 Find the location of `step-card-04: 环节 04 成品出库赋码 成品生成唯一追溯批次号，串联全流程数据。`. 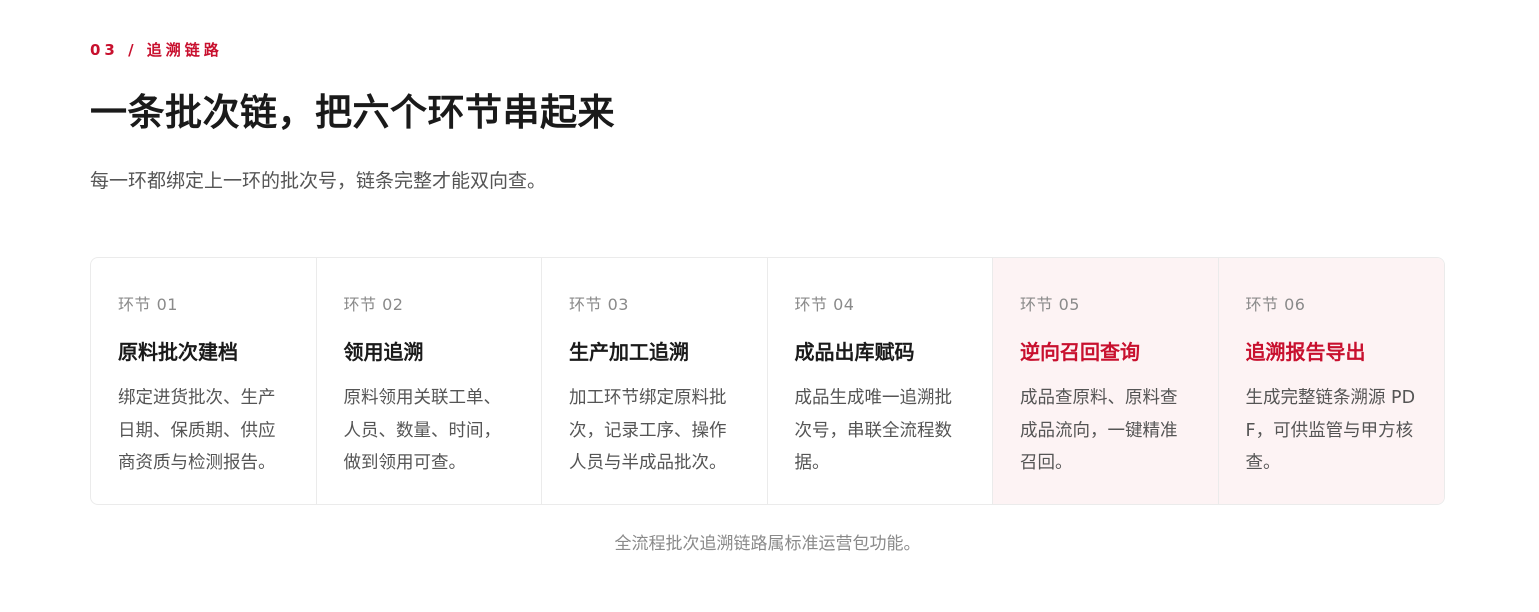

step-card-04: 环节 04 成品出库赋码 成品生成唯一追溯批次号，串联全流程数据。 is located at coordinates (880, 381).